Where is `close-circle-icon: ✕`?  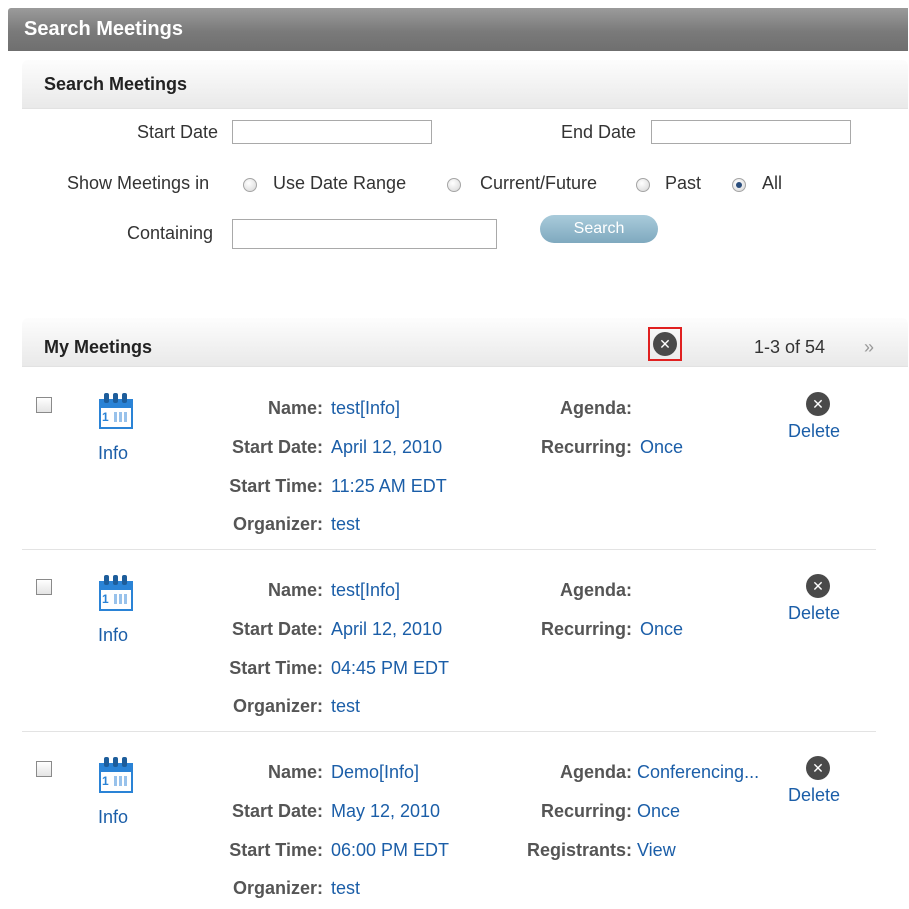 close-circle-icon: ✕ is located at coordinates (665, 344).